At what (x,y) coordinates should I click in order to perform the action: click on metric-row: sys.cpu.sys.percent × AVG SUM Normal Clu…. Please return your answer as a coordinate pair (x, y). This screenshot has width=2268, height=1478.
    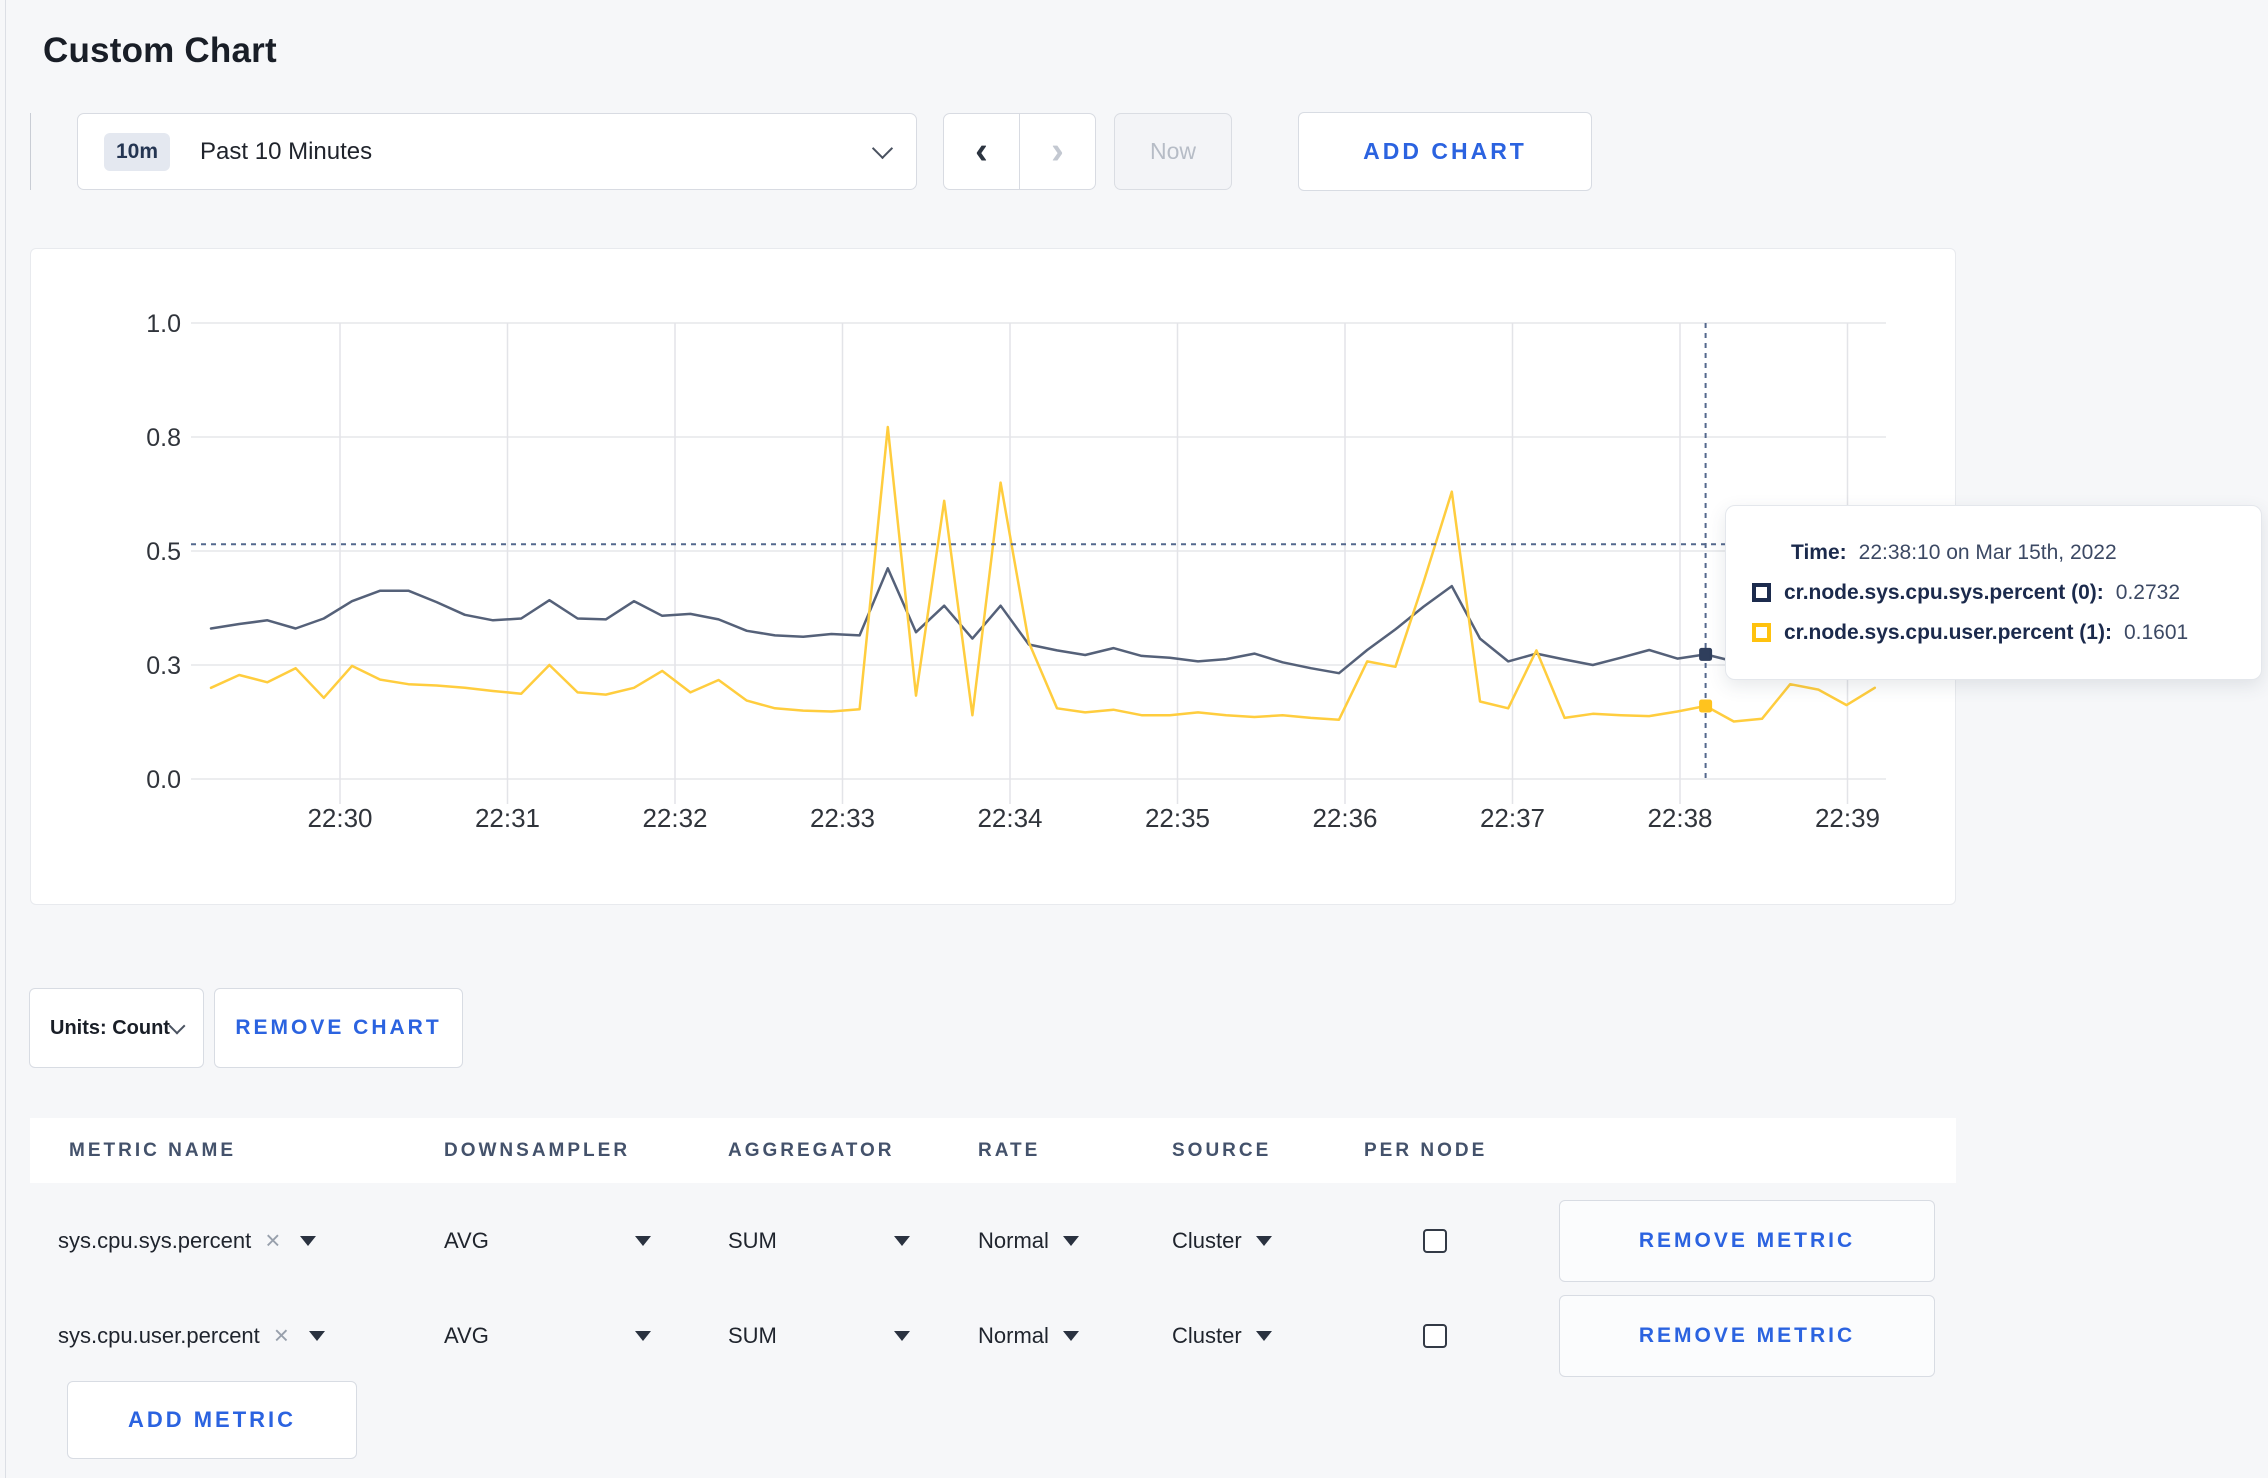
    Looking at the image, I should click on (993, 1240).